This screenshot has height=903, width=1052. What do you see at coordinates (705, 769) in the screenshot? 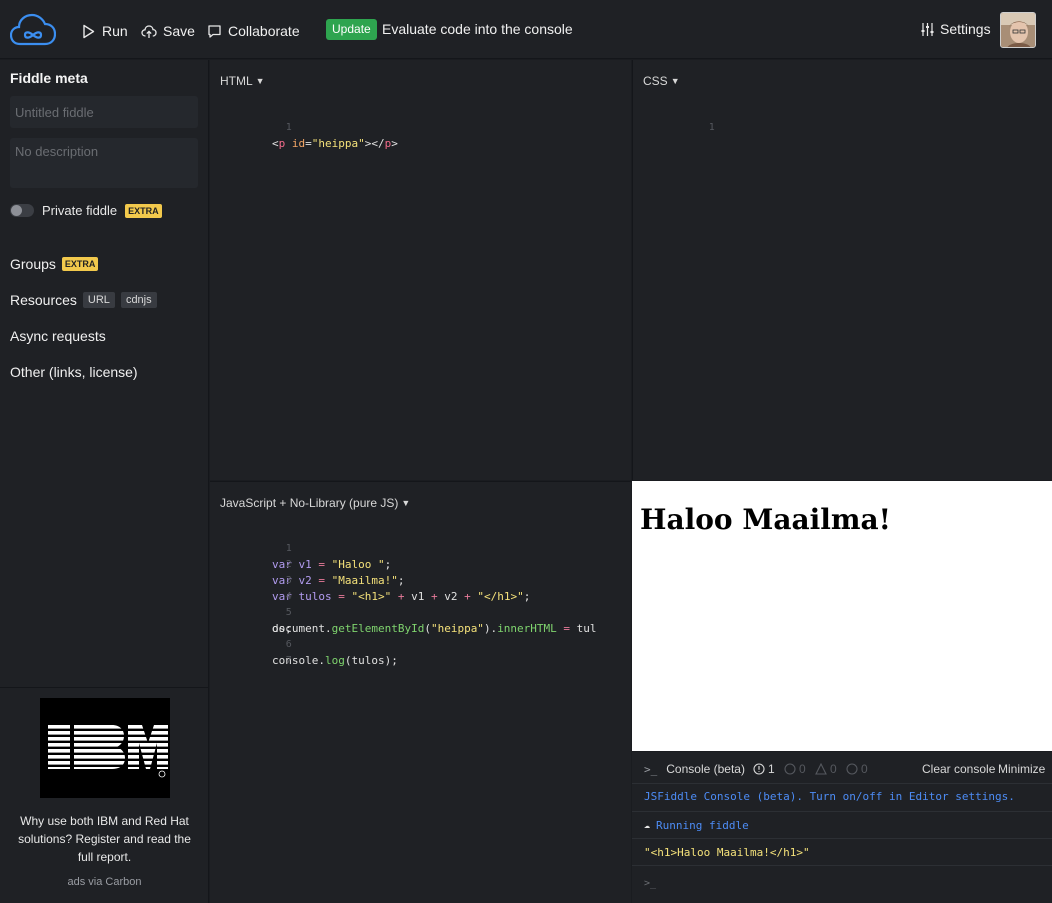
I see `console-title-text: Console (beta)` at bounding box center [705, 769].